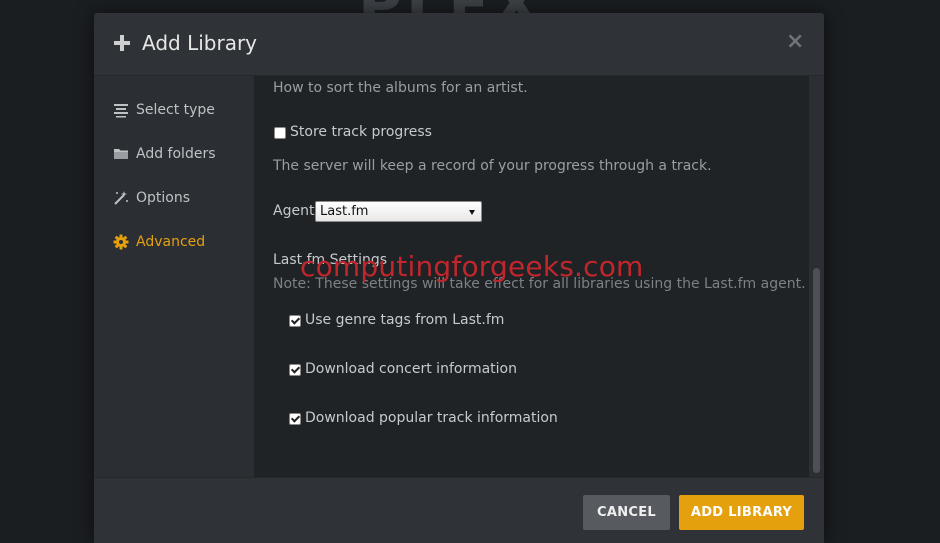 The image size is (940, 543). I want to click on concert-info-checkbox, so click(295, 370).